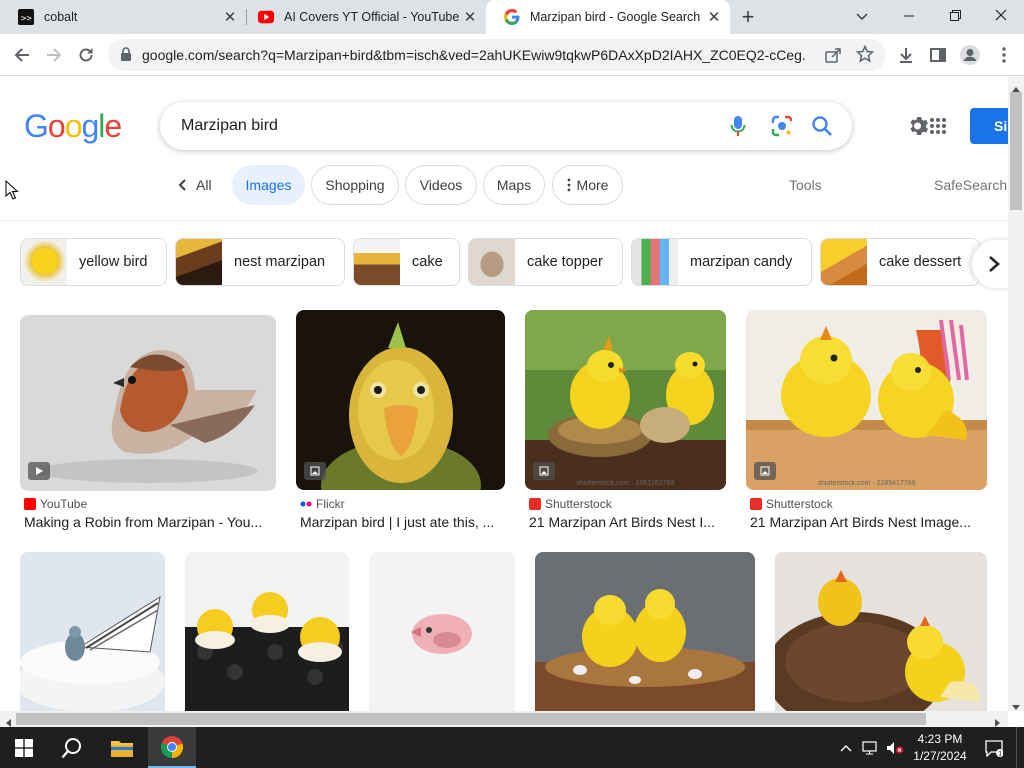 This screenshot has width=1024, height=768. I want to click on lens-search-icon, so click(782, 126).